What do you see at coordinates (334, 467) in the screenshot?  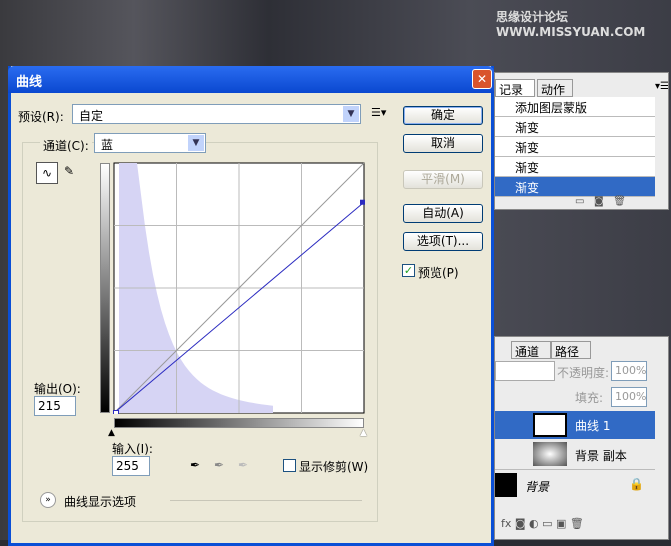 I see `show-clipping-label: 显示修剪(W)` at bounding box center [334, 467].